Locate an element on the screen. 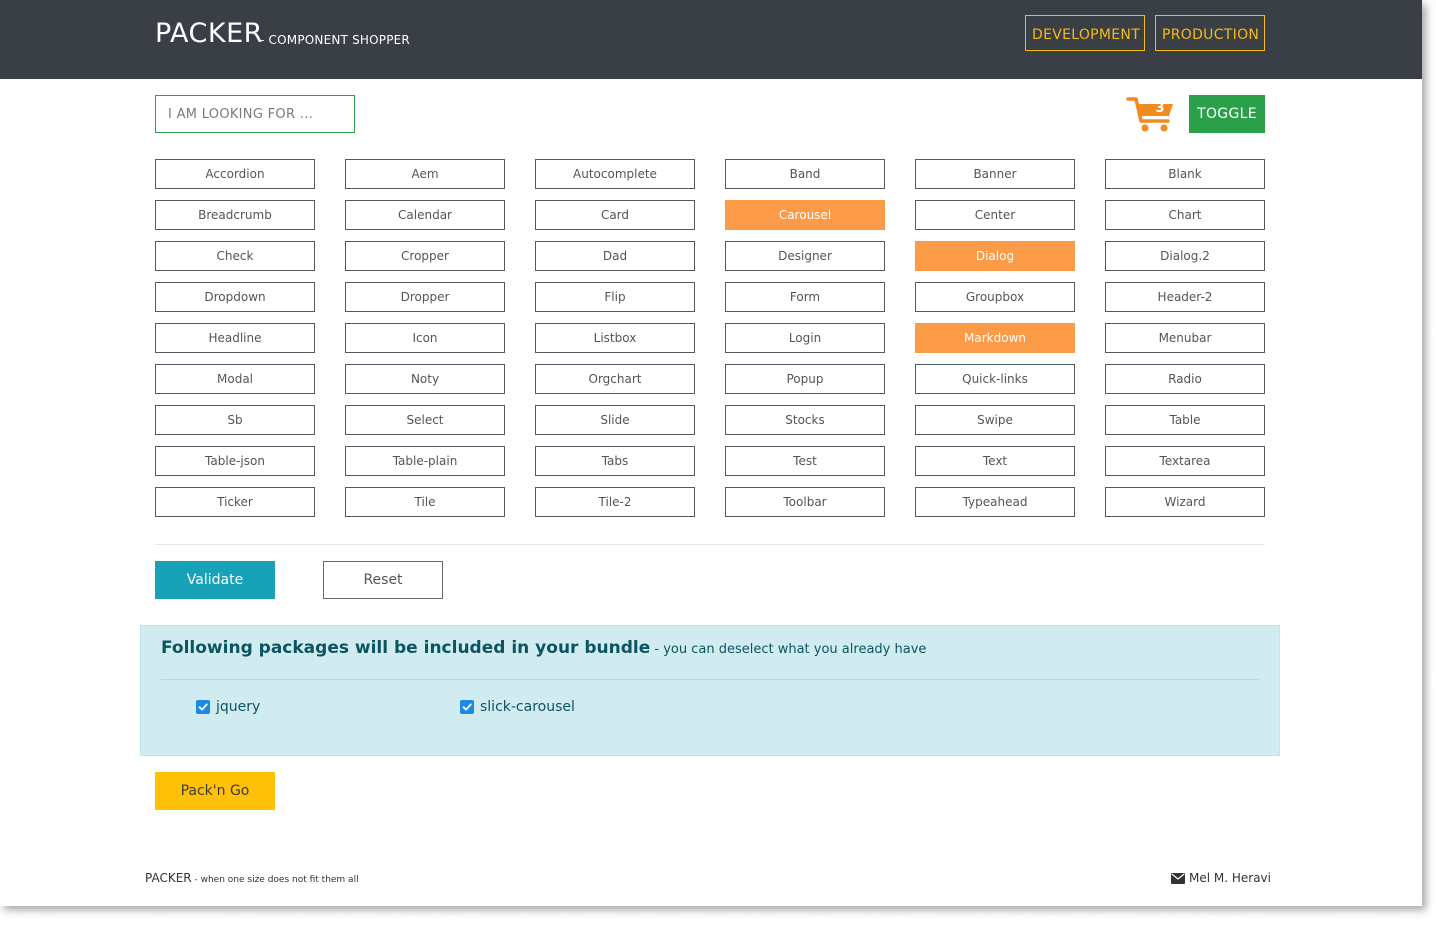 The image size is (1436, 934). section-divider is located at coordinates (710, 544).